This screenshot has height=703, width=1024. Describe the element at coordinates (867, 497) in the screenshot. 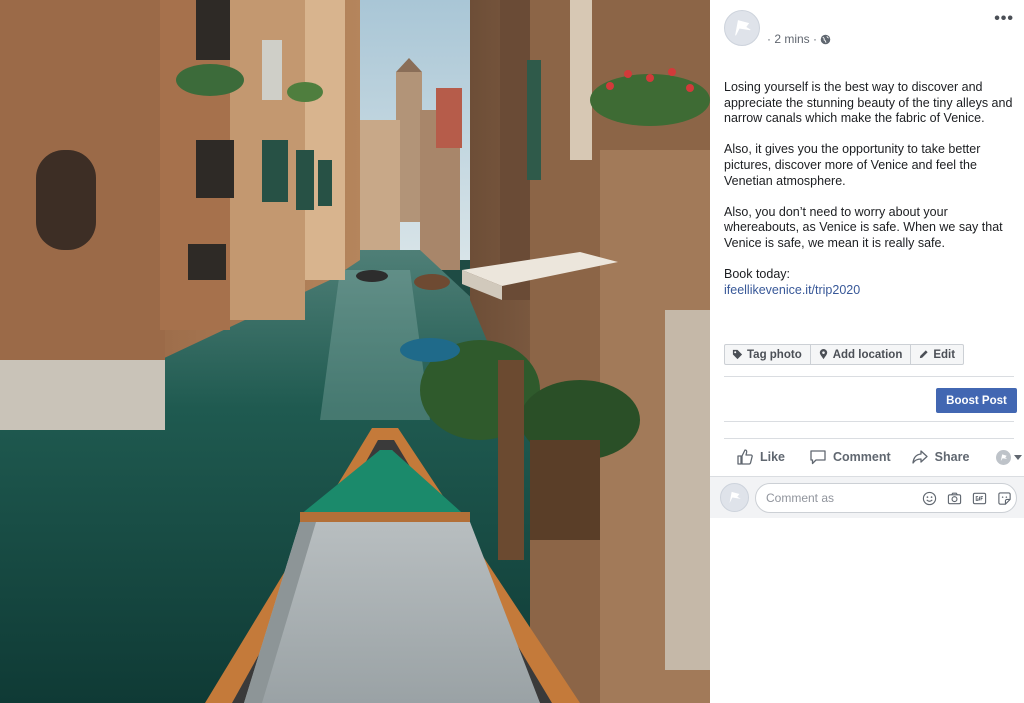

I see `comment-composer` at that location.